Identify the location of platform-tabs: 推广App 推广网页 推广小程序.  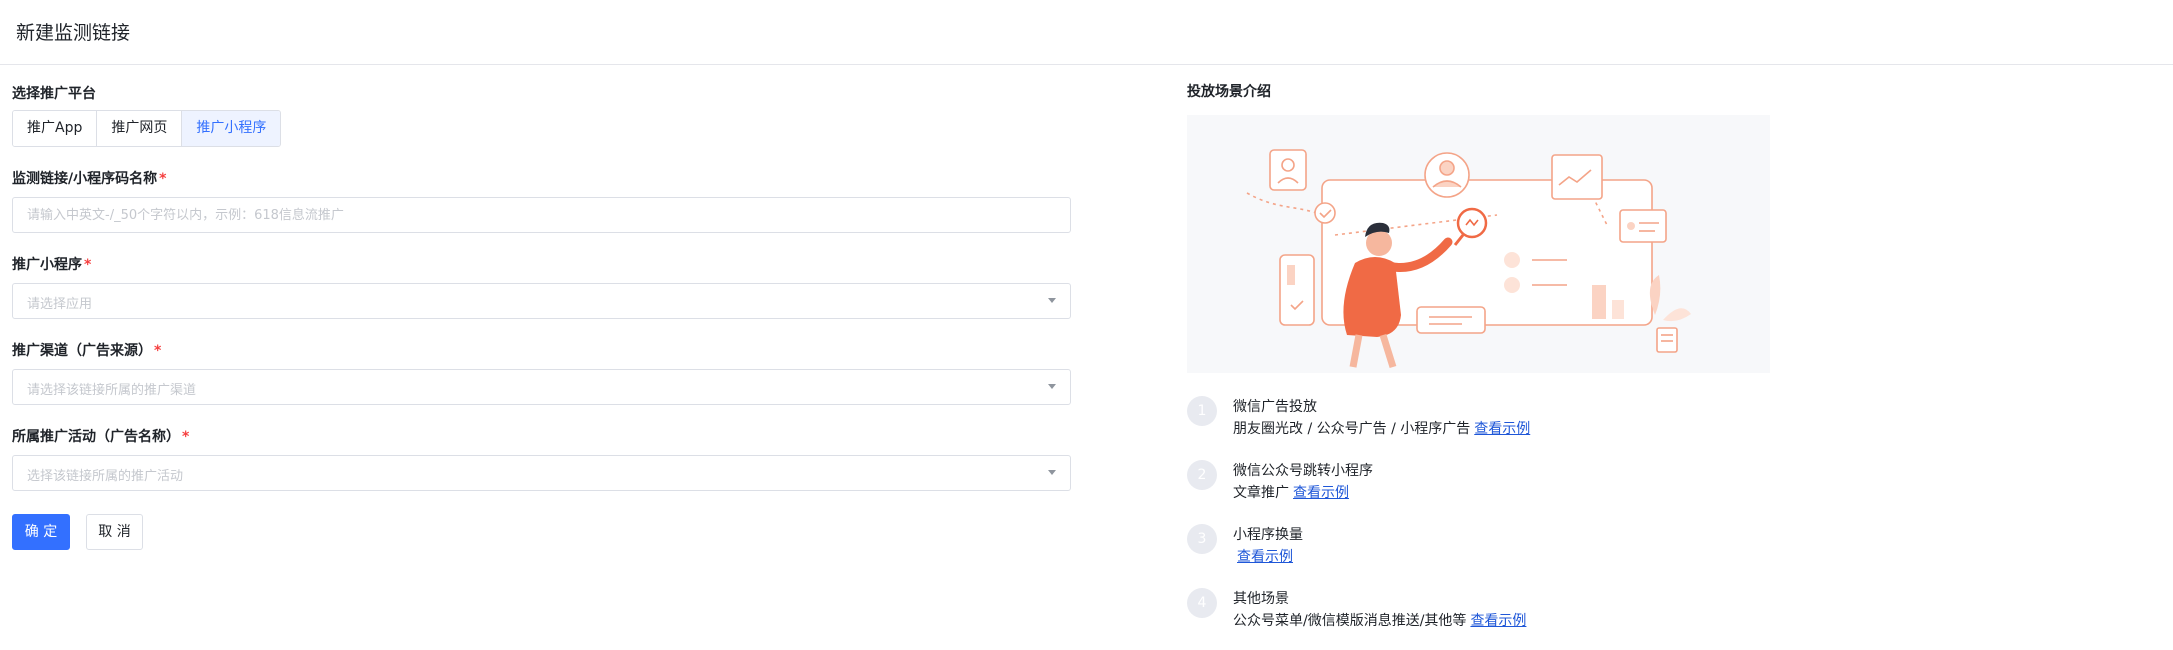
(147, 128).